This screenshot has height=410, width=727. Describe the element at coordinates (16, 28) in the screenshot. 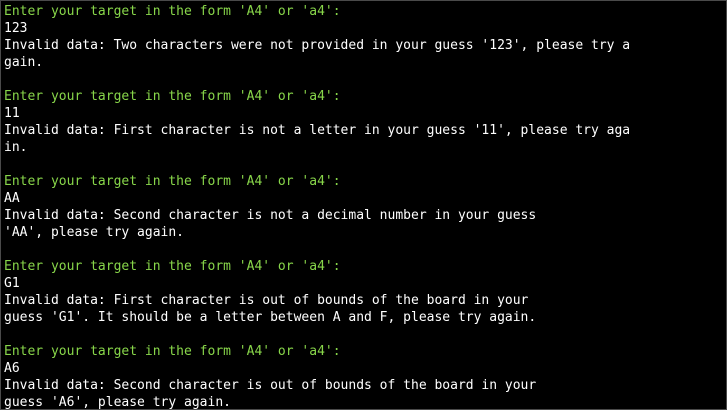

I see `user-input: 123` at that location.